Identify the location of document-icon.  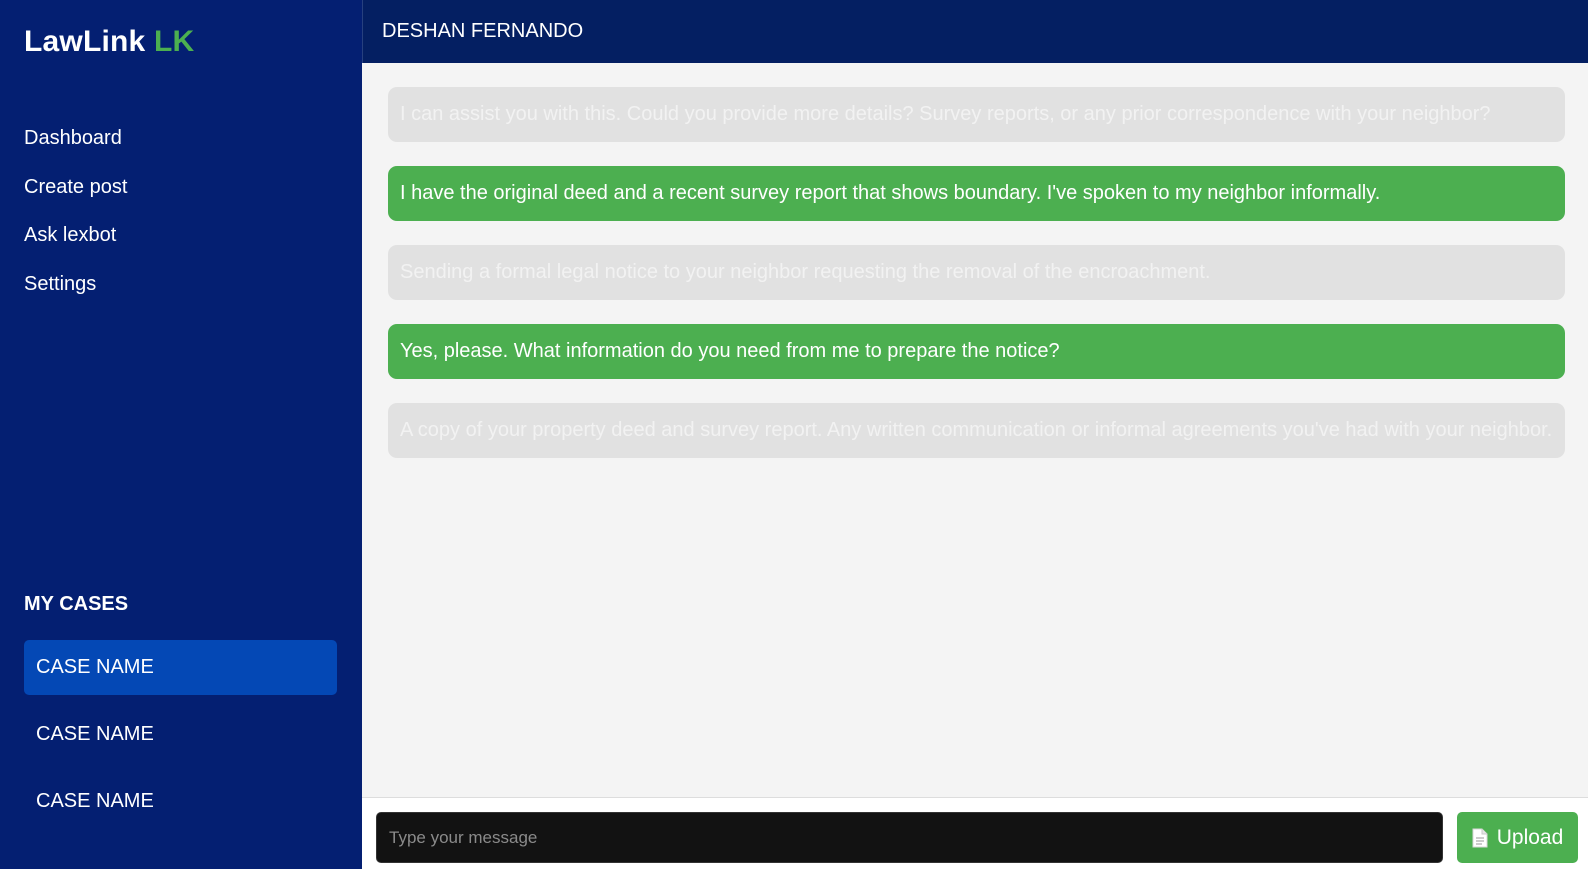
(1480, 838).